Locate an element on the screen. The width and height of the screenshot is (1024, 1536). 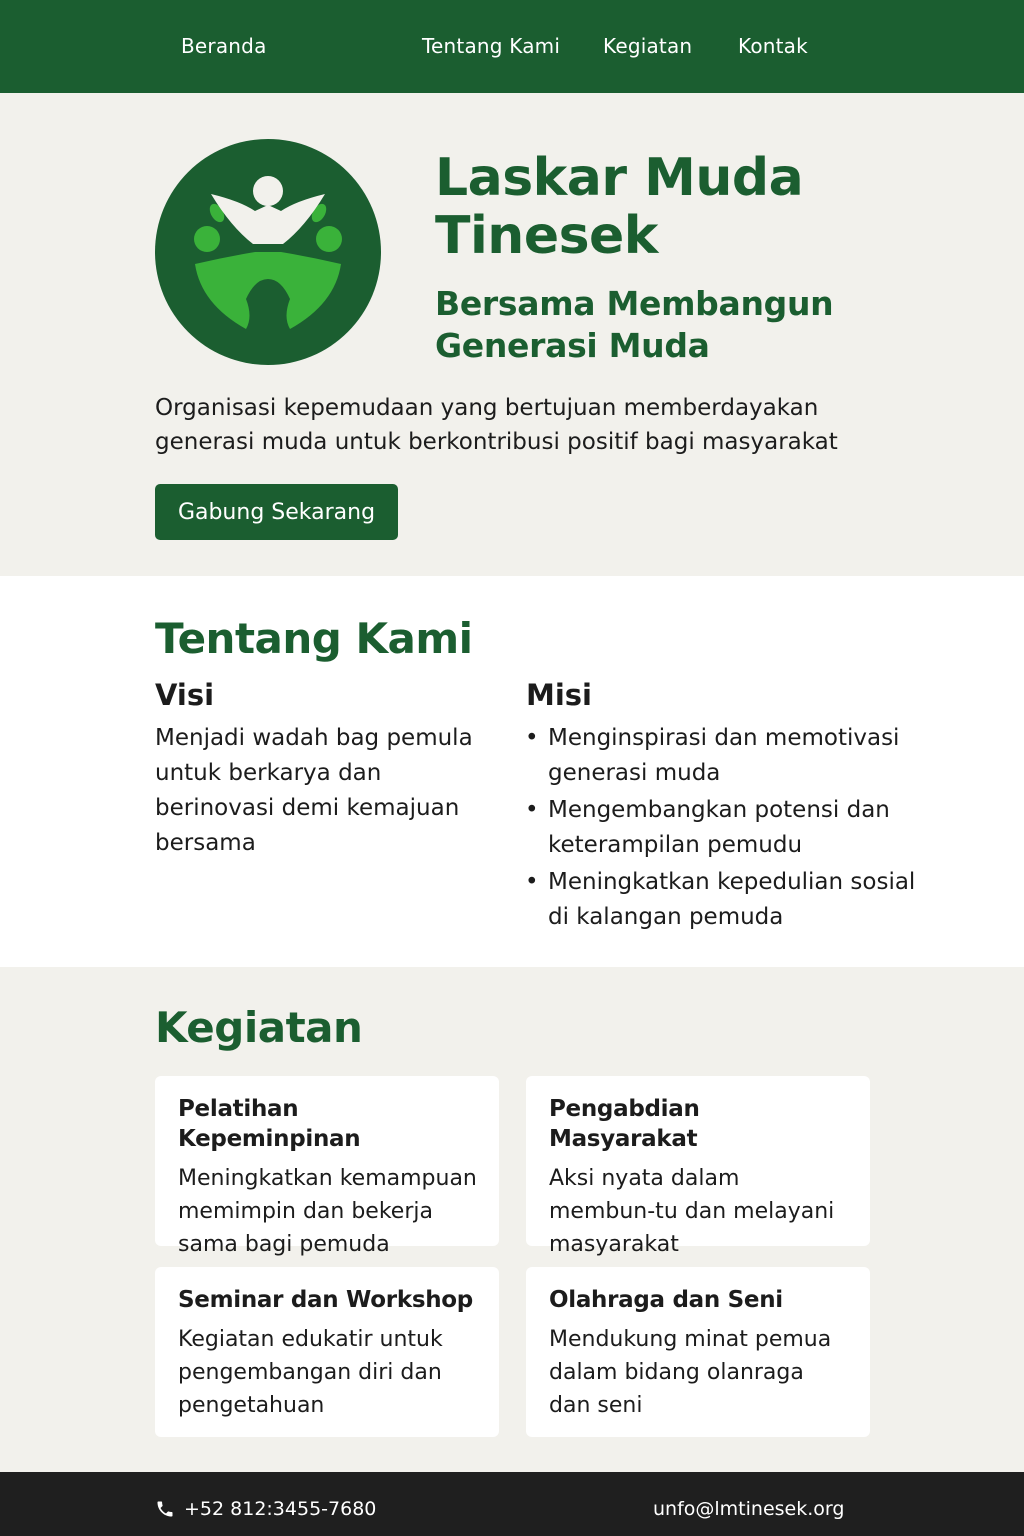
hero-title: Laskar Muda Tinesek is located at coordinates (619, 207).